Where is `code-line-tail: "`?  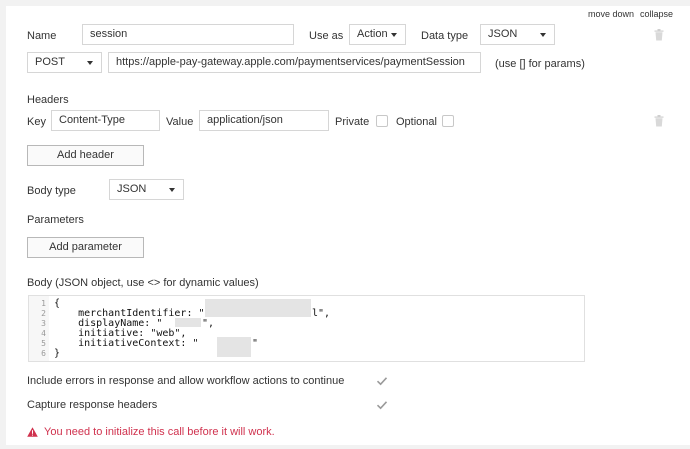 code-line-tail: " is located at coordinates (255, 343).